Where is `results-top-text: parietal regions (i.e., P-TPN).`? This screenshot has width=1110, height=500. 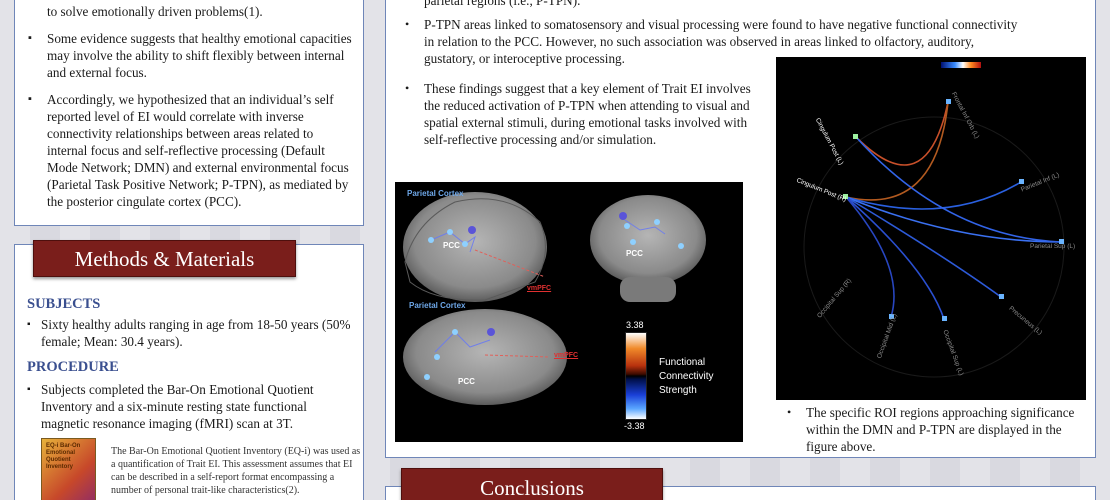
results-top-text: parietal regions (i.e., P-TPN). is located at coordinates (713, 4).